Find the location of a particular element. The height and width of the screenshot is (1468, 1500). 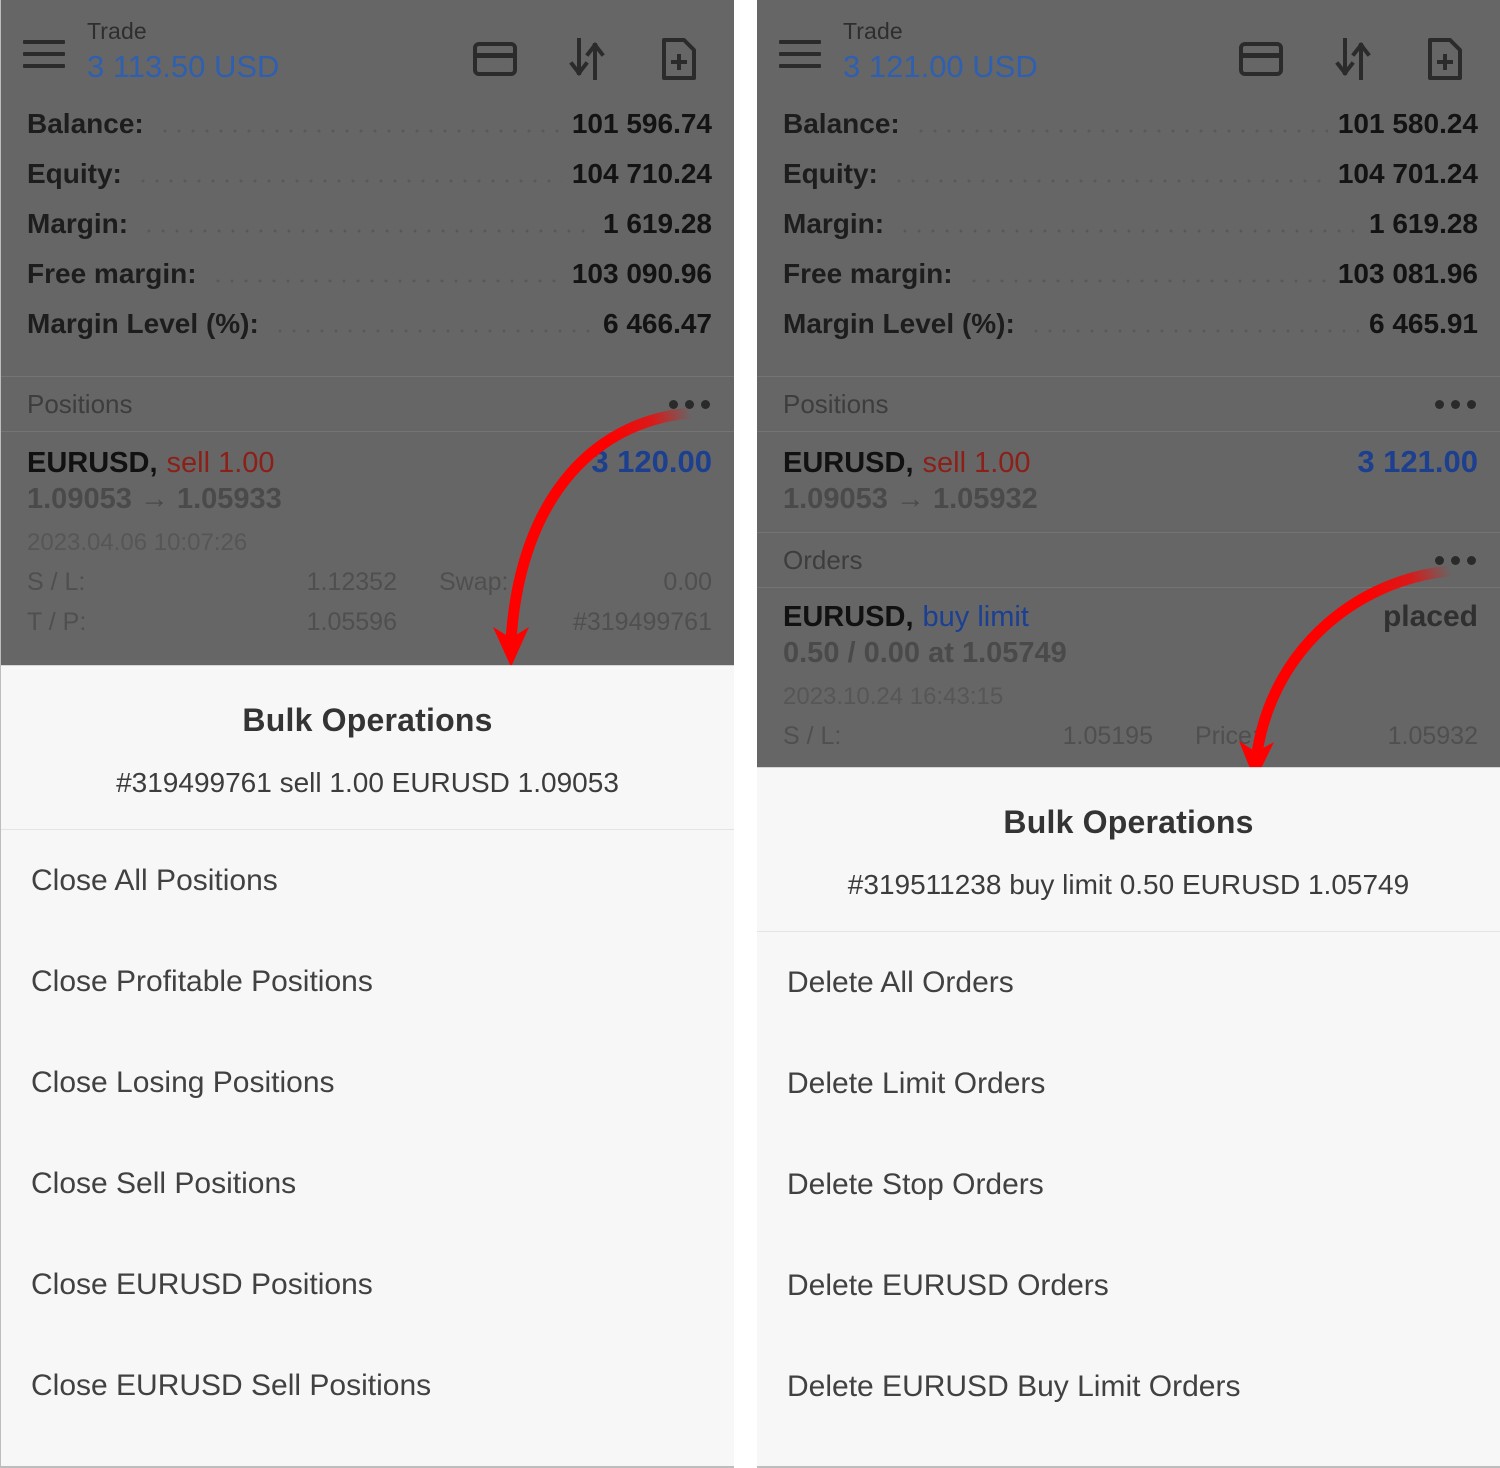

menu-item-delete-stop-orders: Delete Stop Orders is located at coordinates (1128, 1184).